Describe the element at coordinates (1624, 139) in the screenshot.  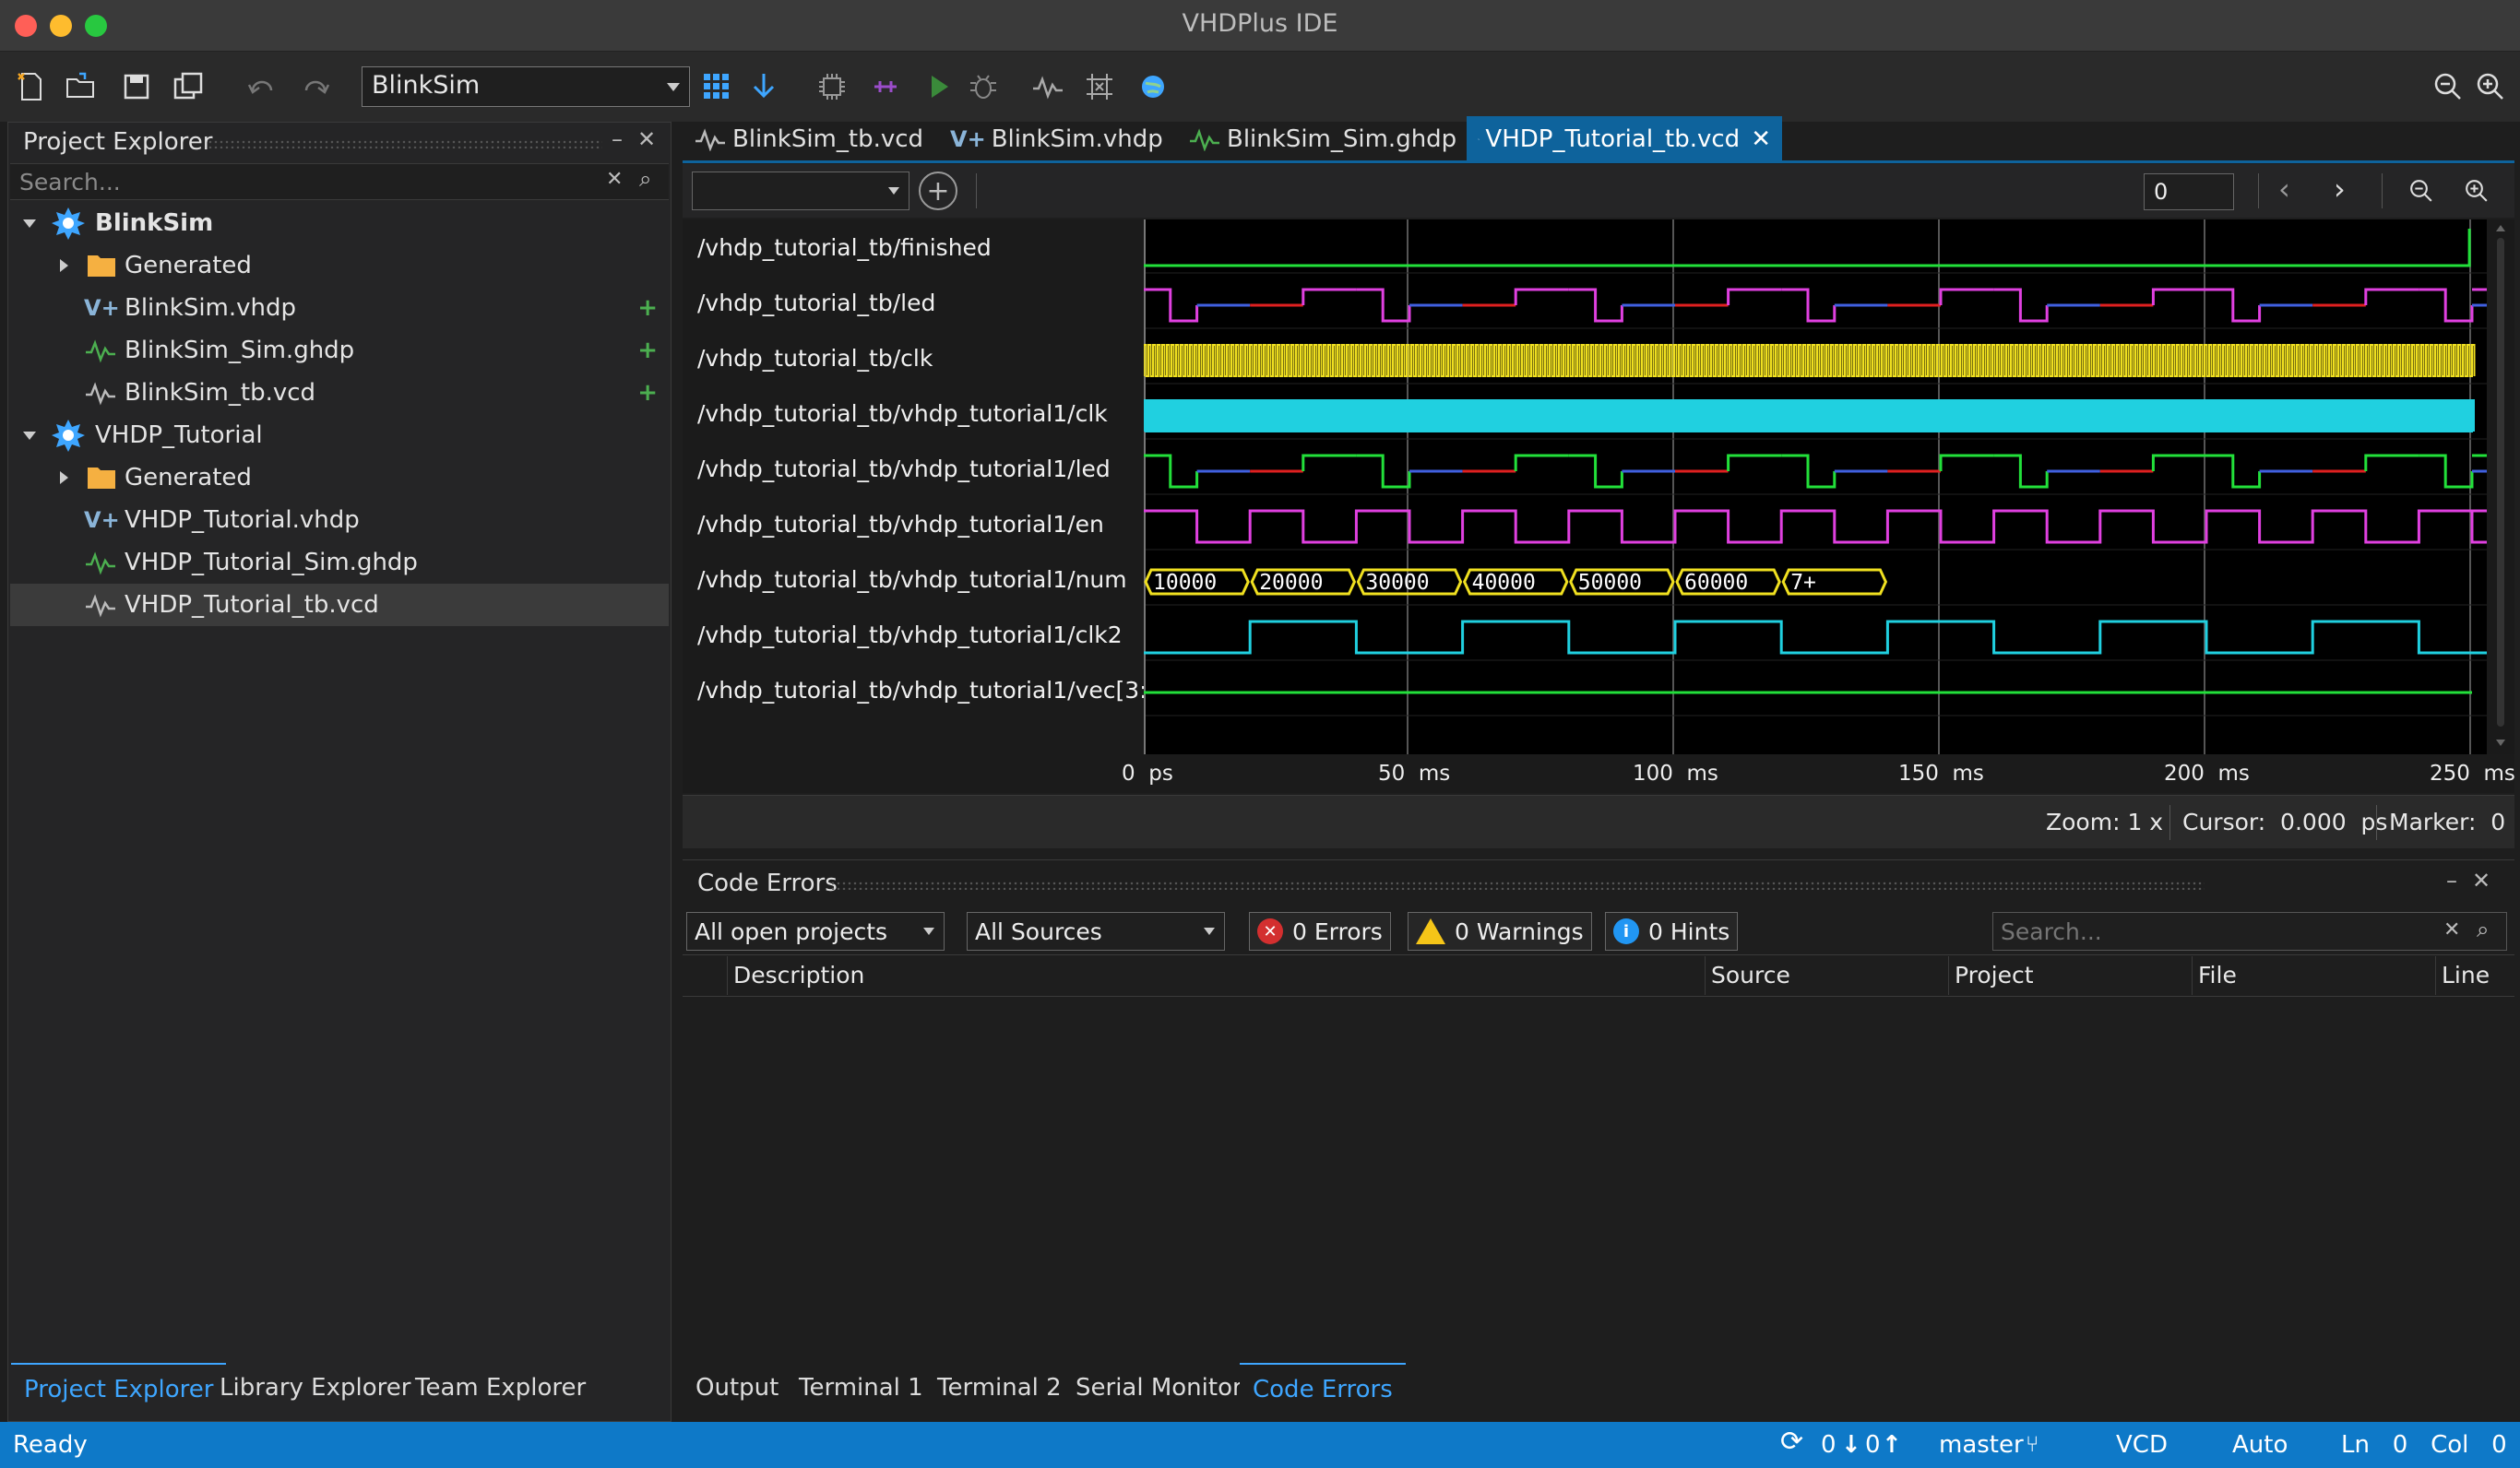
I see `tab-vhdp-tutorial-tb-vcd: VHDP_Tutorial_tb.vcd ✕` at that location.